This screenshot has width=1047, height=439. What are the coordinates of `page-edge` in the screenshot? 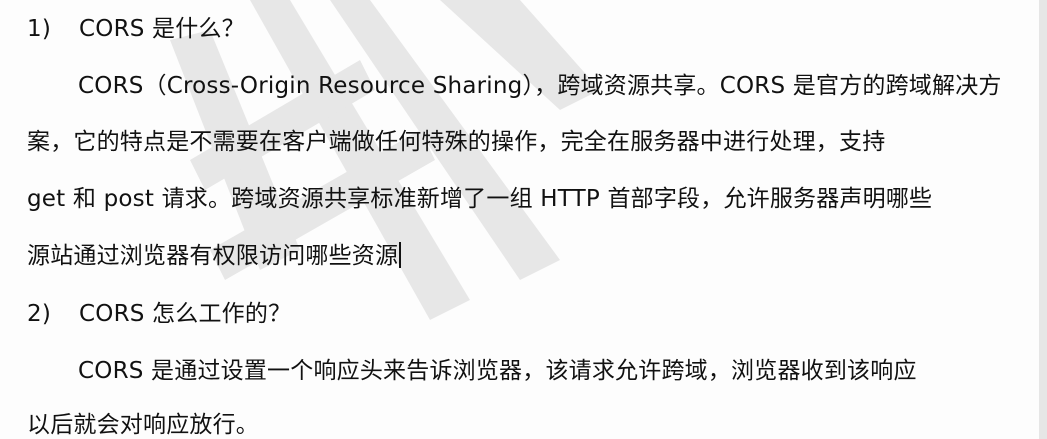 It's located at (1043, 219).